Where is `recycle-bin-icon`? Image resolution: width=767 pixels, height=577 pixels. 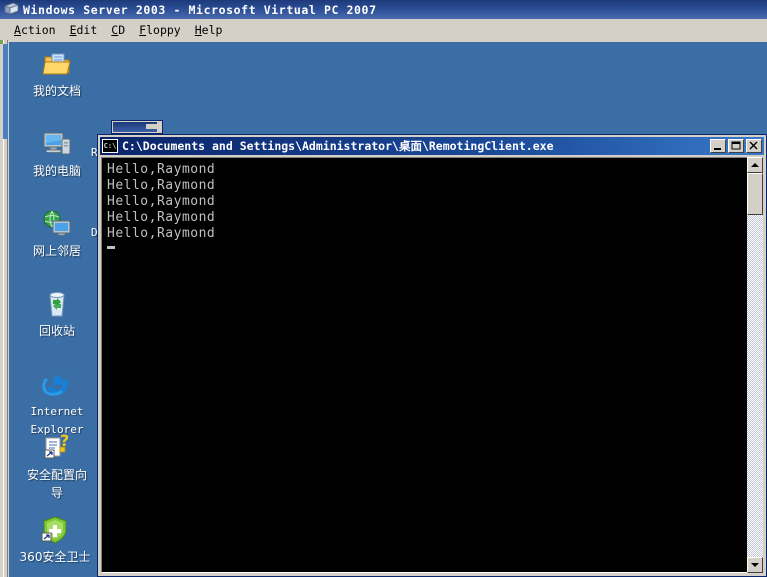 recycle-bin-icon is located at coordinates (57, 304).